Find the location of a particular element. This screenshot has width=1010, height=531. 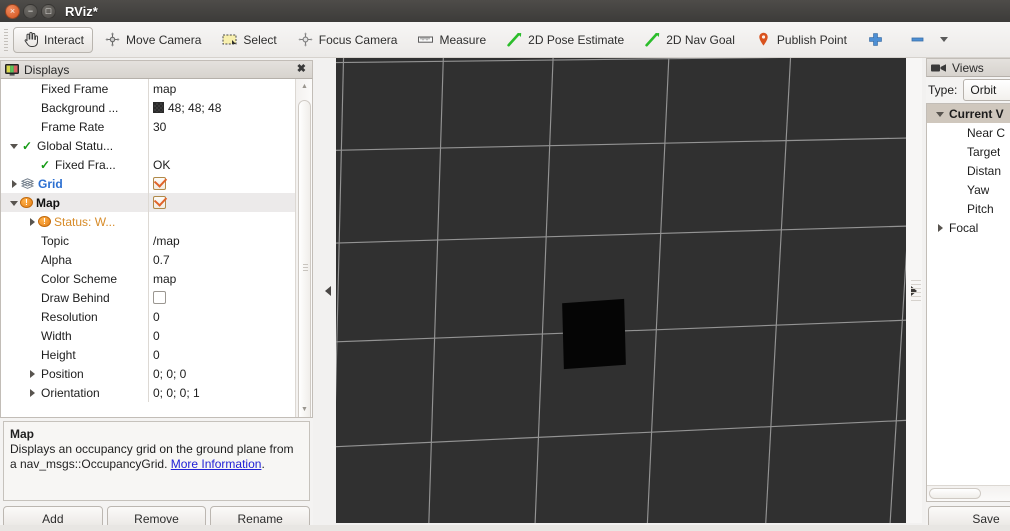

scroll-up-icon: ▲ is located at coordinates (304, 86).